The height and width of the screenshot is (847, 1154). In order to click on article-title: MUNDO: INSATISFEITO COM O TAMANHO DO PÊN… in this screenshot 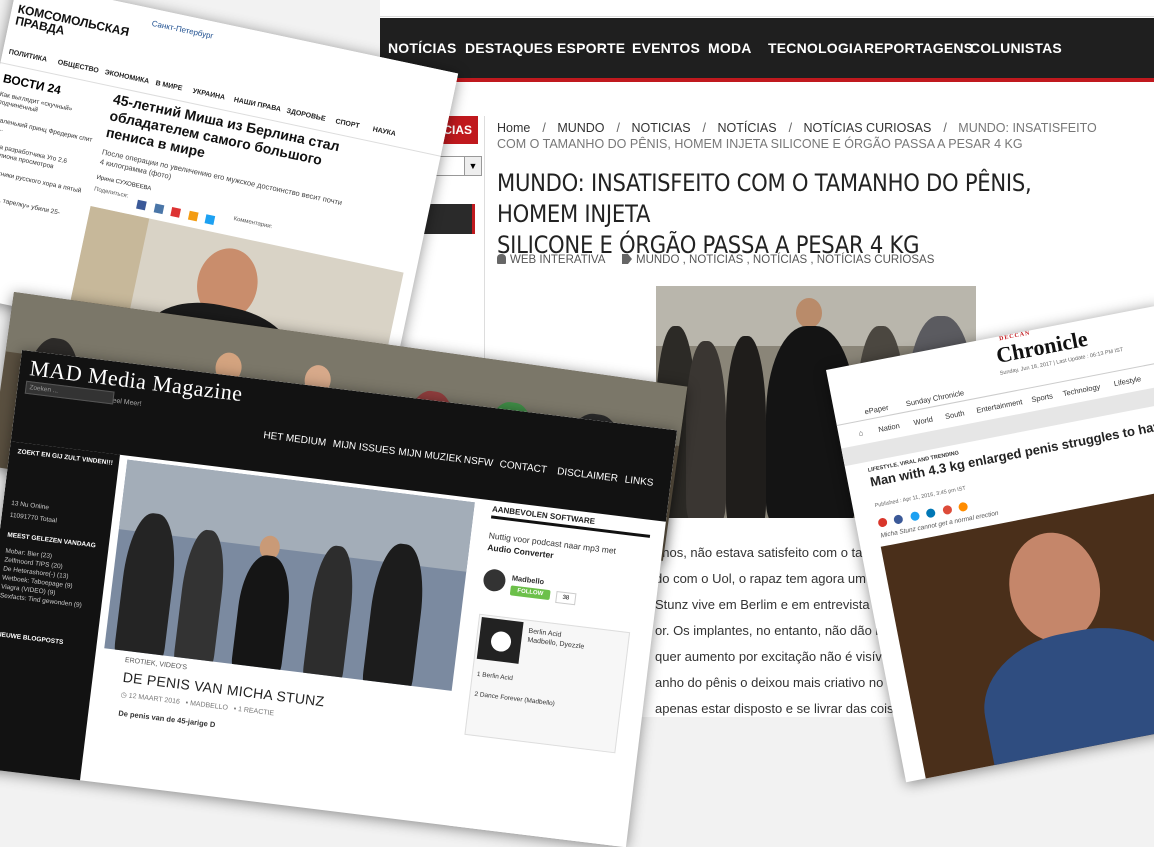, I will do `click(778, 214)`.